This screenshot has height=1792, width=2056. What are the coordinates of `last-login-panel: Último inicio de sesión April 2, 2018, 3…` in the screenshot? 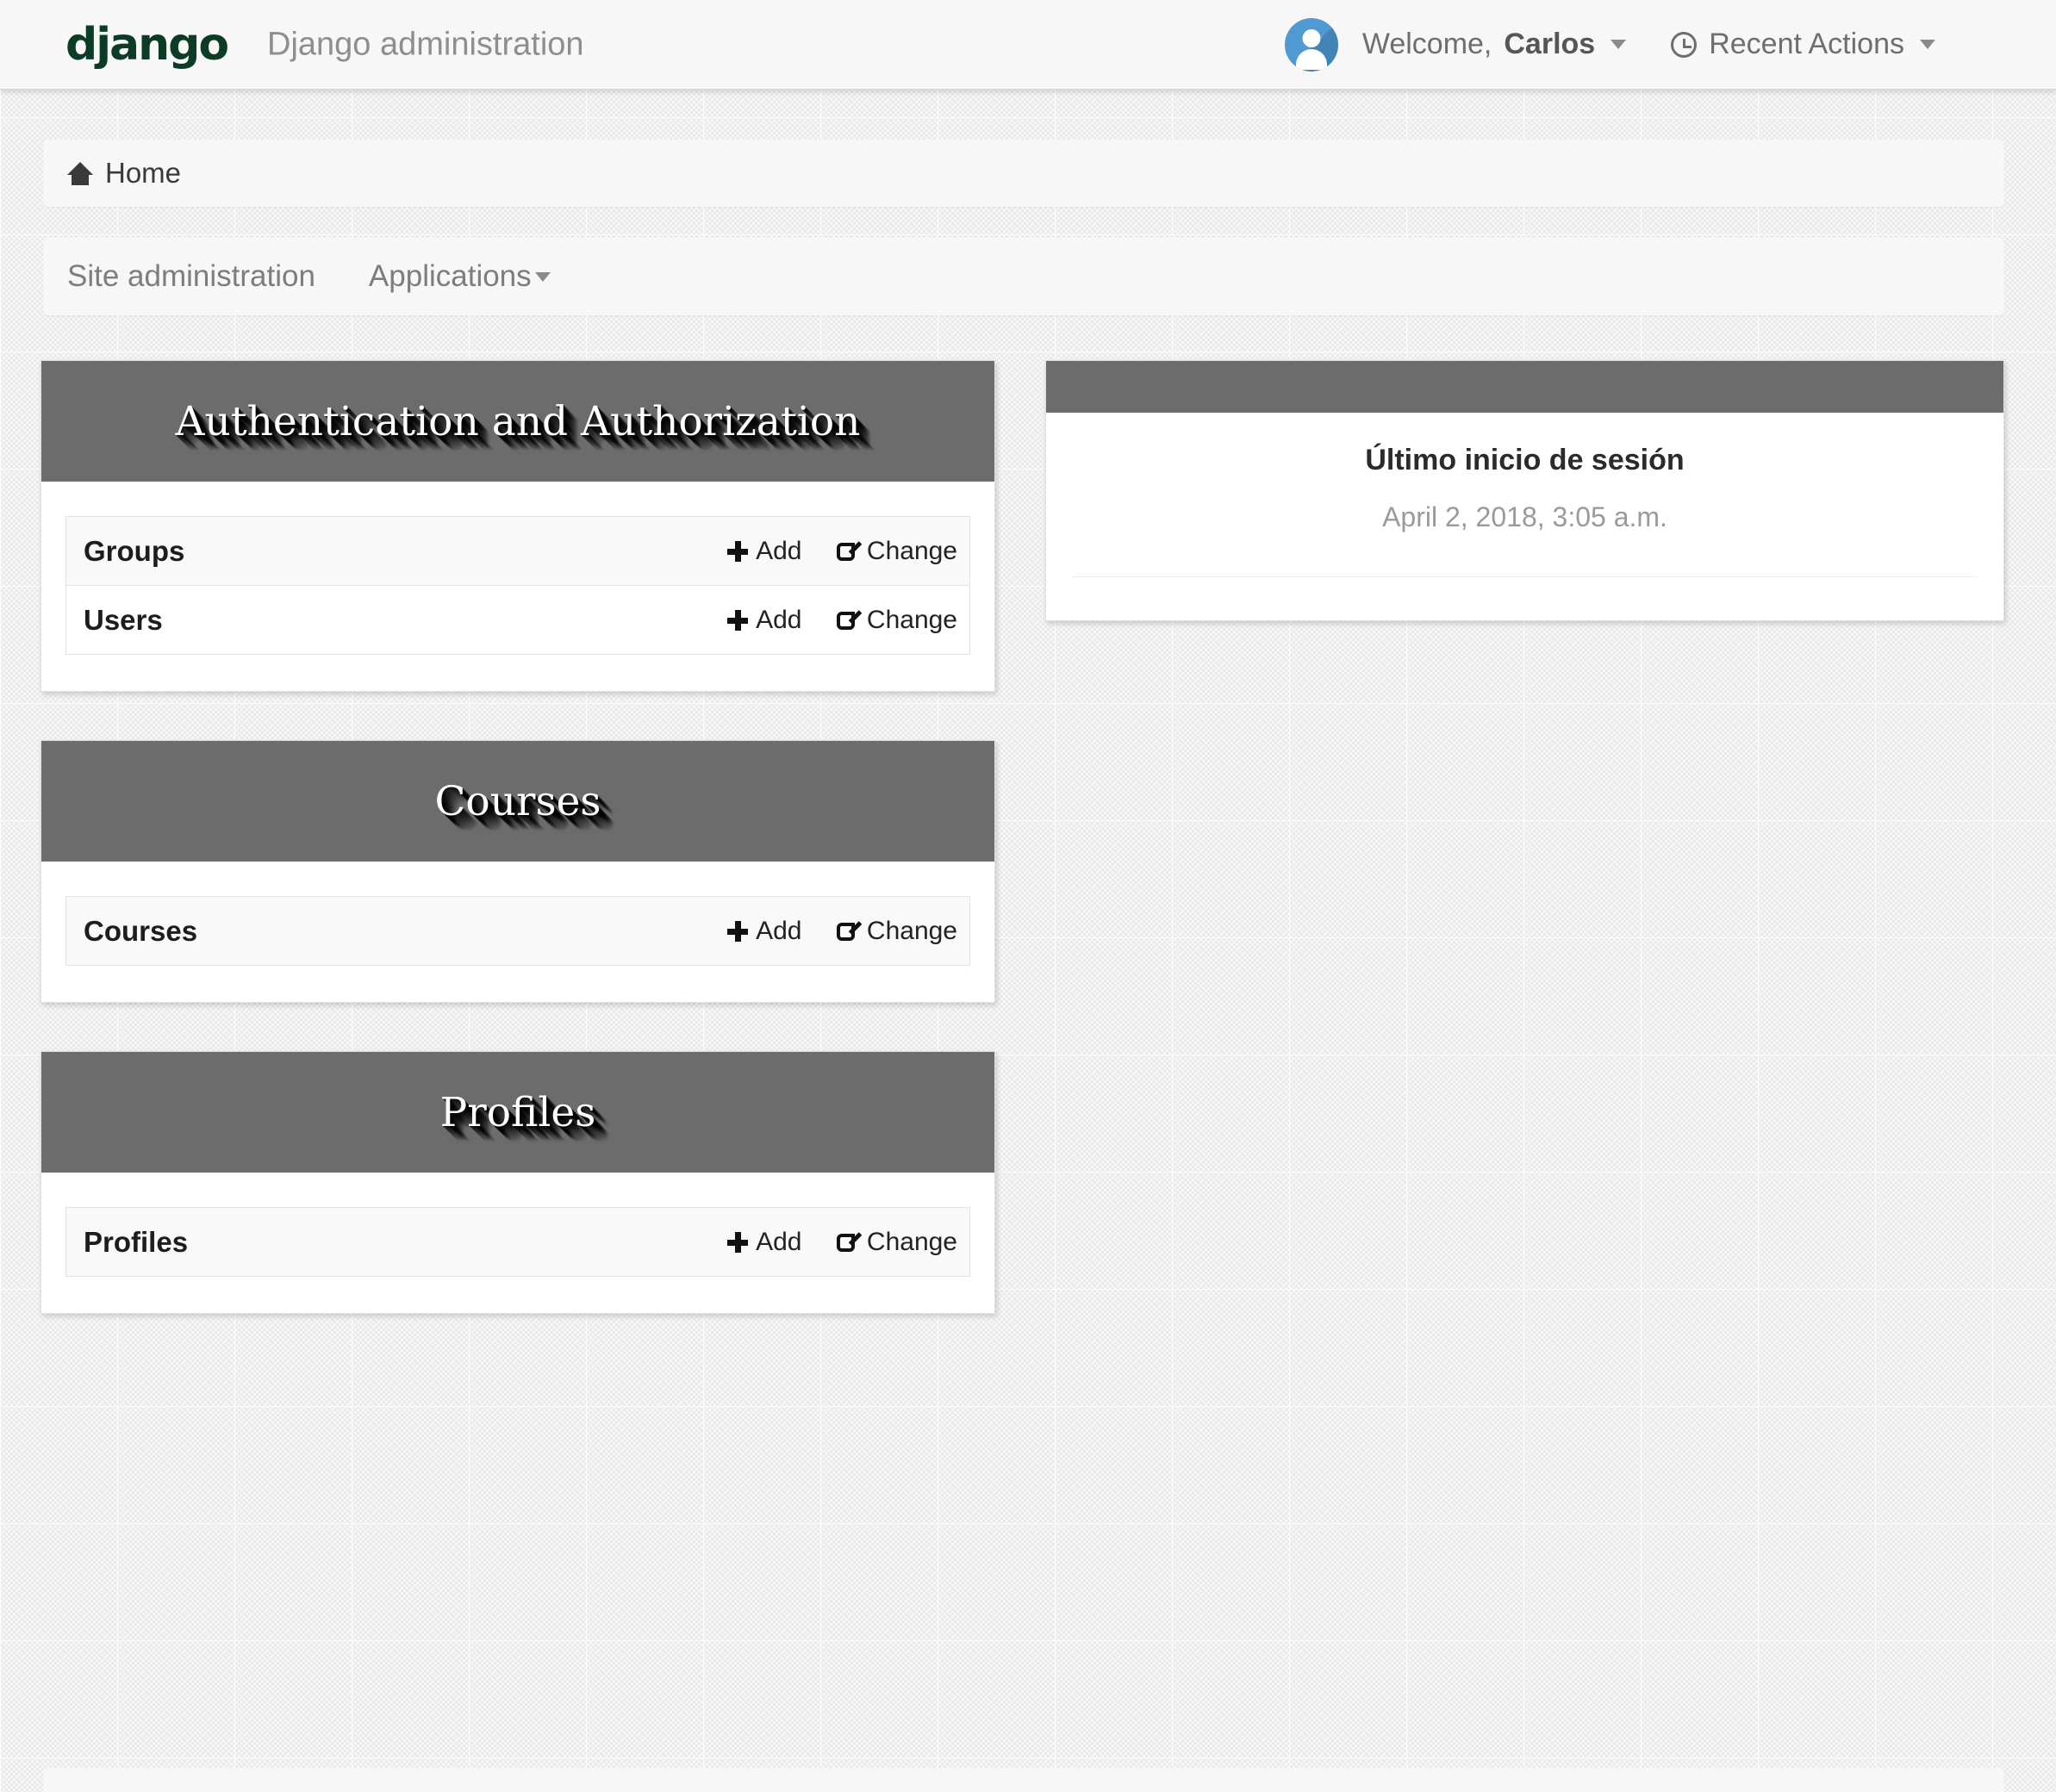 It's located at (1525, 491).